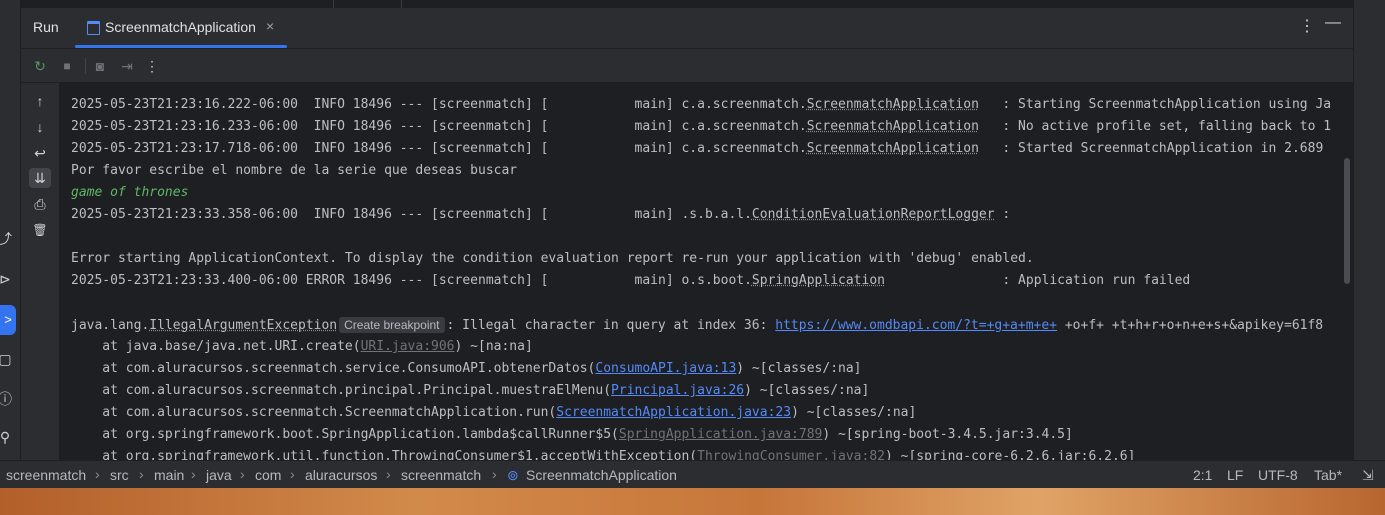 The width and height of the screenshot is (1385, 515). Describe the element at coordinates (1333, 23) in the screenshot. I see `minimize-icon: —` at that location.